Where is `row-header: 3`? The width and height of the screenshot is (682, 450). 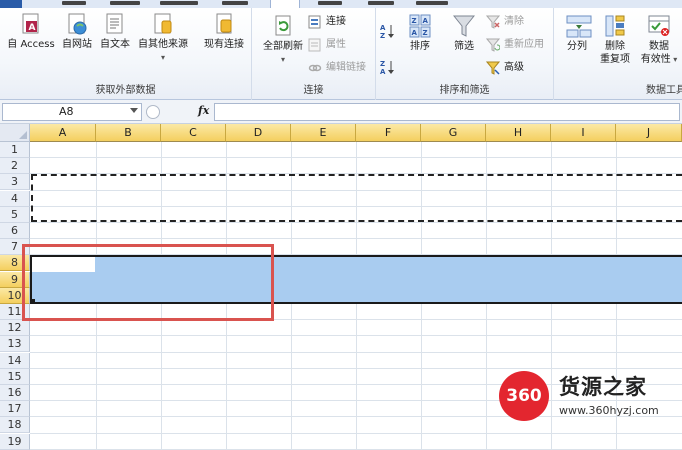
row-header: 3 is located at coordinates (15, 182).